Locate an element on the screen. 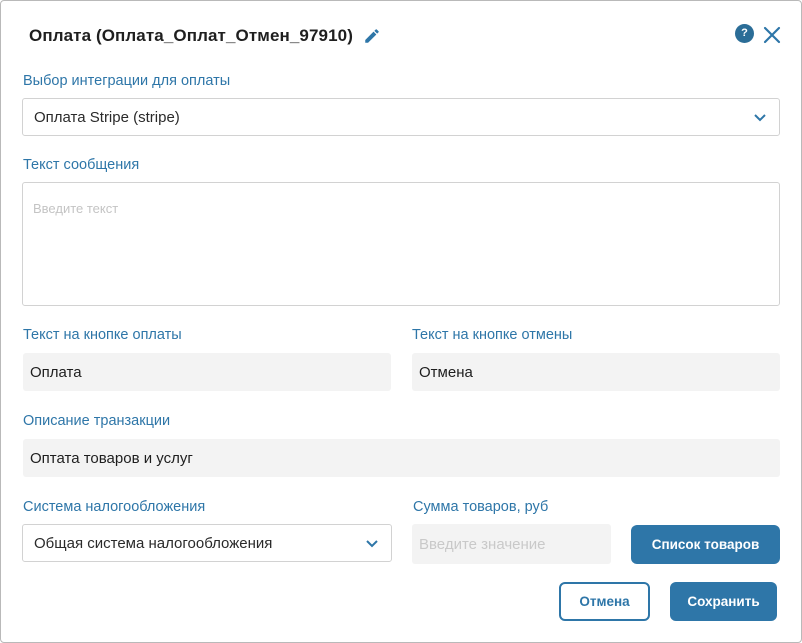  cancel-button: Отмена is located at coordinates (604, 601).